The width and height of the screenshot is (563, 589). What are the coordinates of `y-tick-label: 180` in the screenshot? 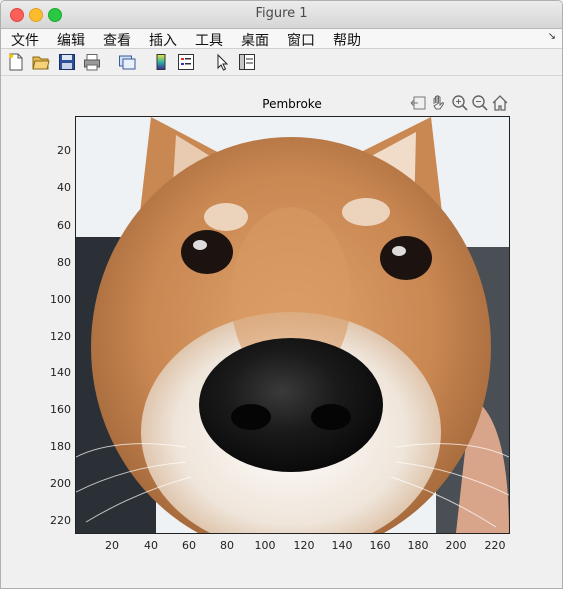 It's located at (60, 446).